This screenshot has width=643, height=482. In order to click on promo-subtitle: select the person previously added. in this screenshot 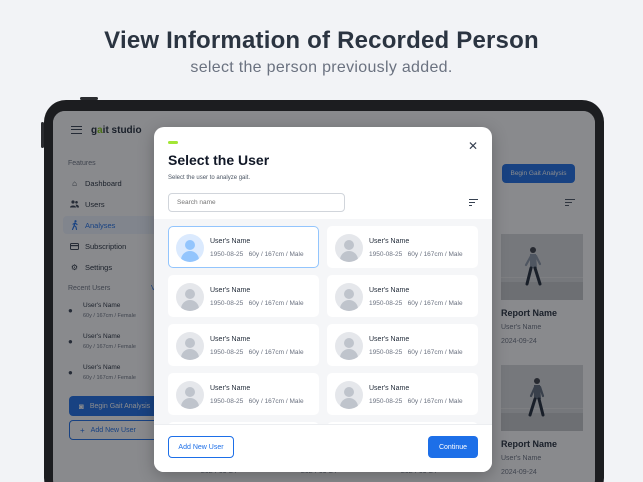, I will do `click(321, 67)`.